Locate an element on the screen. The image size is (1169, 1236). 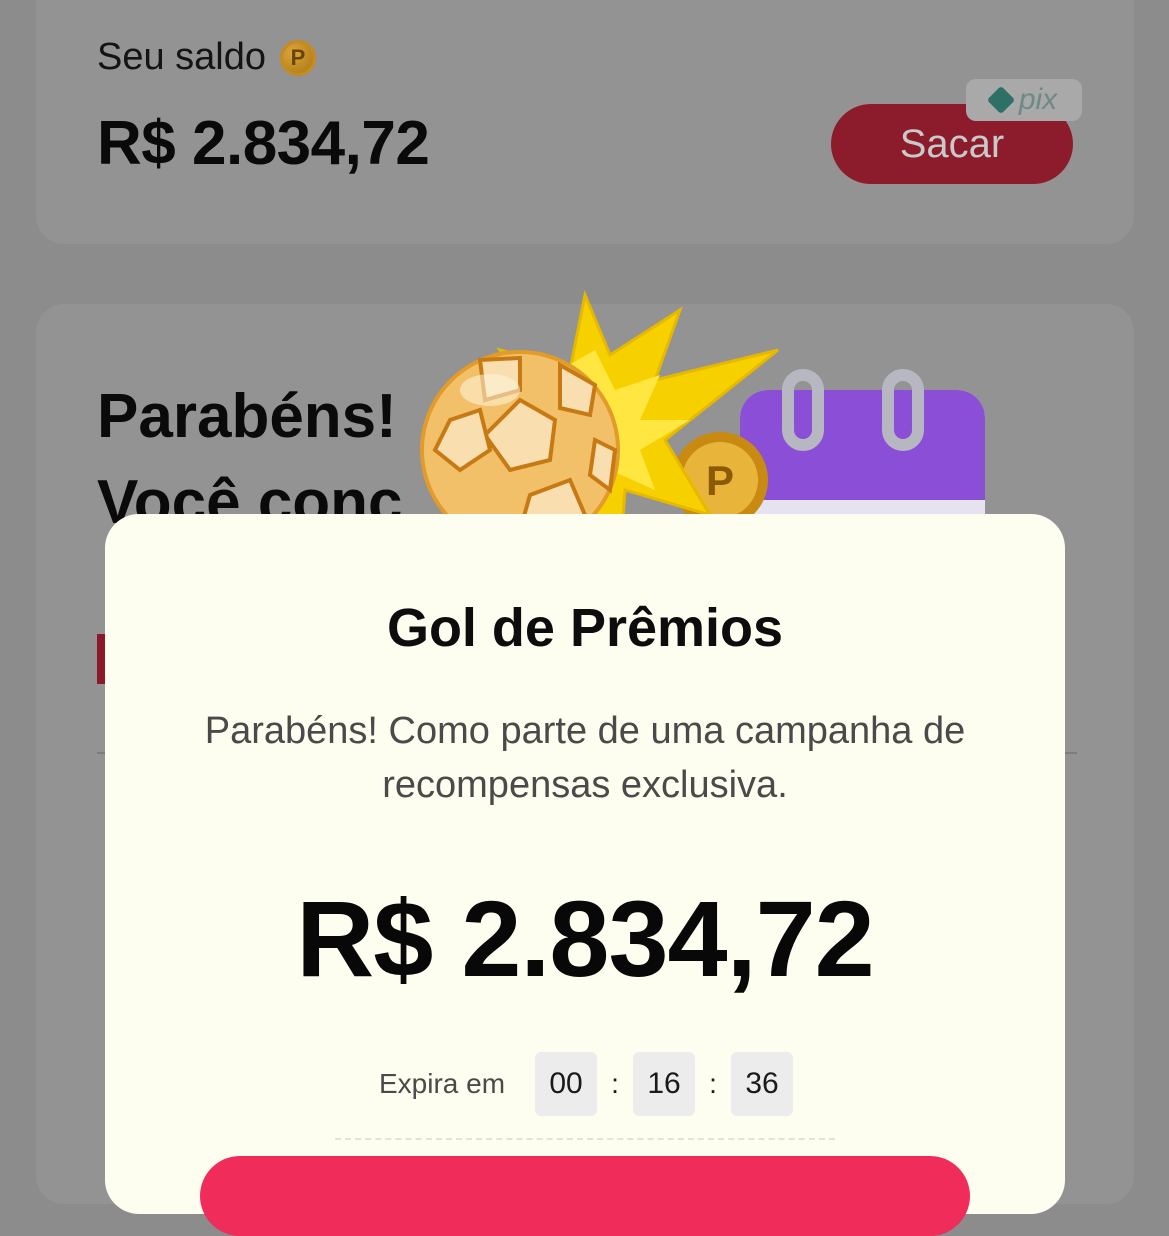
expiry-timer: Expira em 00 : 16 : 36 is located at coordinates (586, 1084).